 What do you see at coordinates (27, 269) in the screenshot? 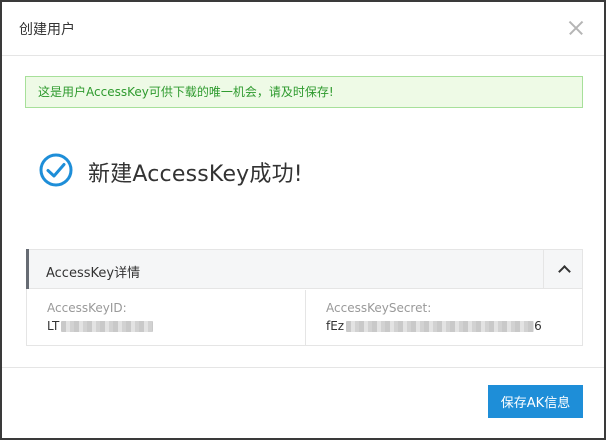
I see `panel-accent-bar` at bounding box center [27, 269].